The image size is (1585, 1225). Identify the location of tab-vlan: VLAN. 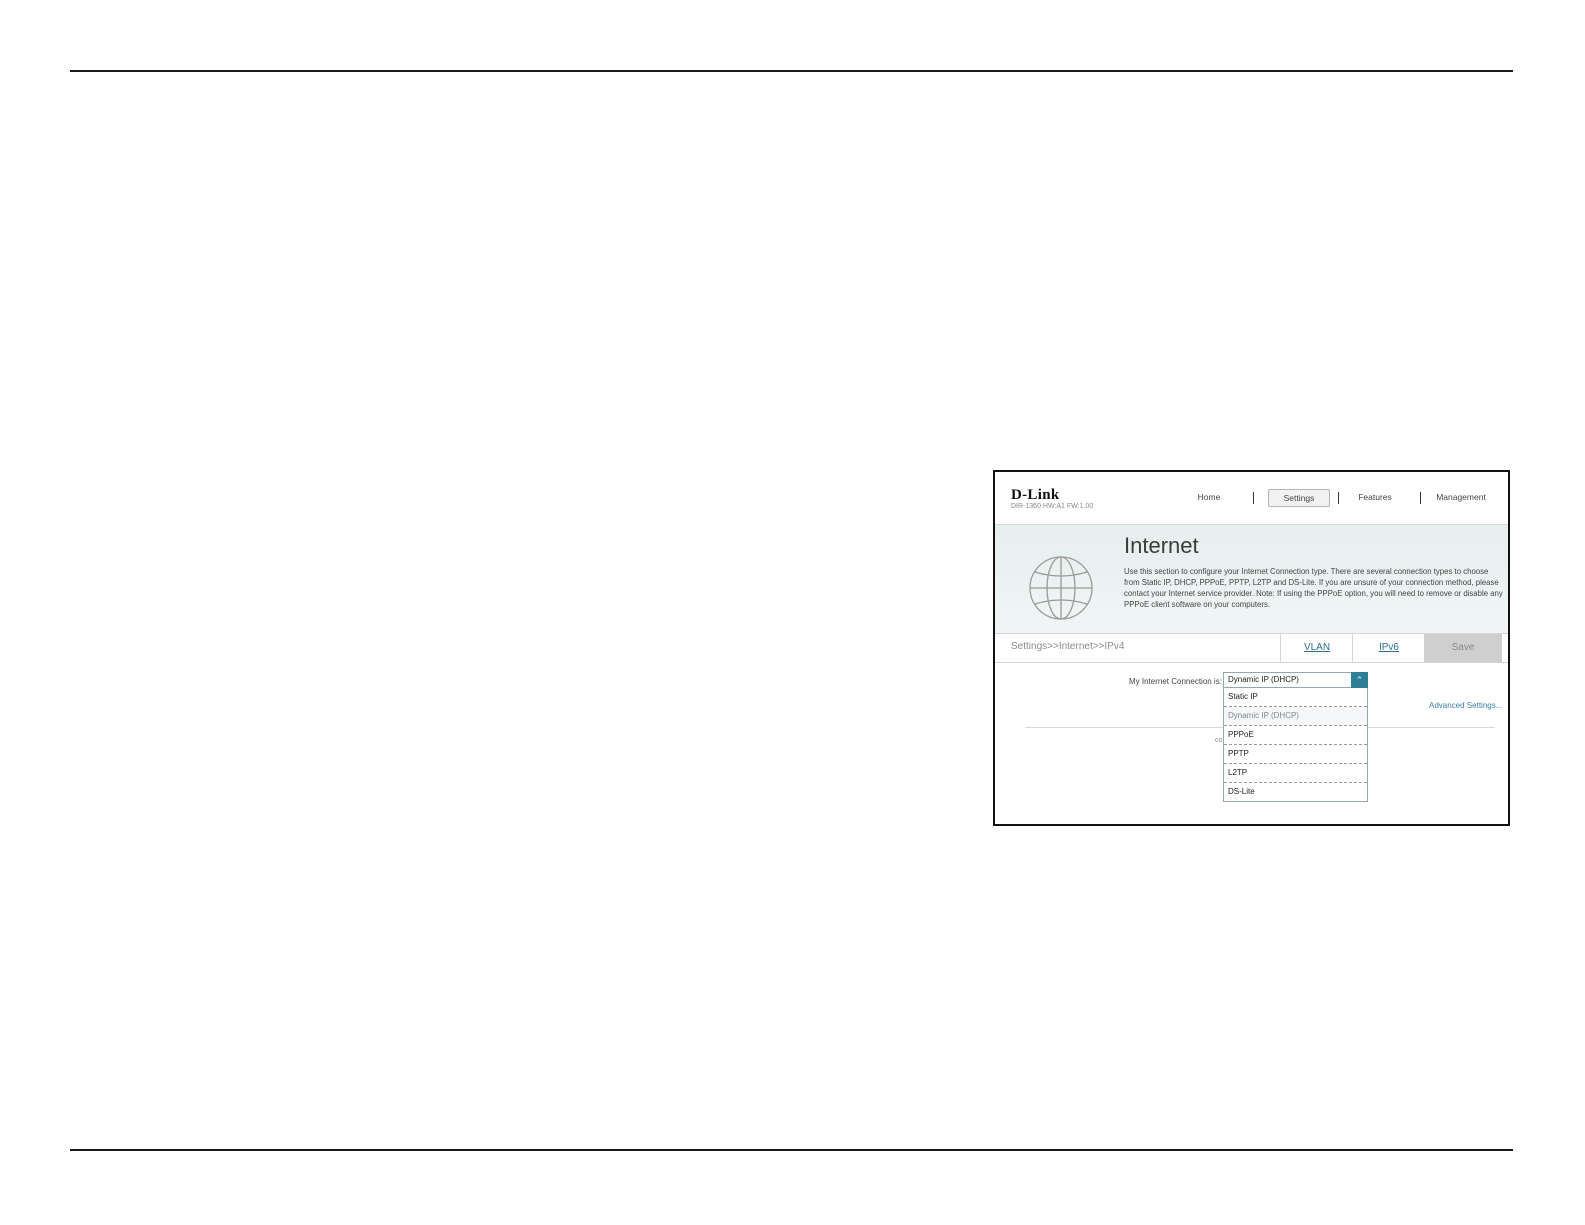
(1316, 648).